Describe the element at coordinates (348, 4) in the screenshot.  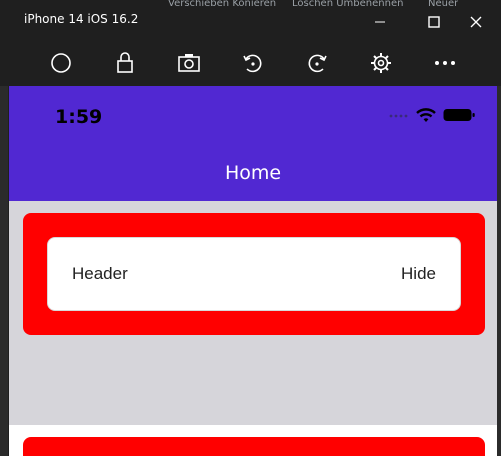
I see `background-window-text-2: Löschen Umbenennen` at that location.